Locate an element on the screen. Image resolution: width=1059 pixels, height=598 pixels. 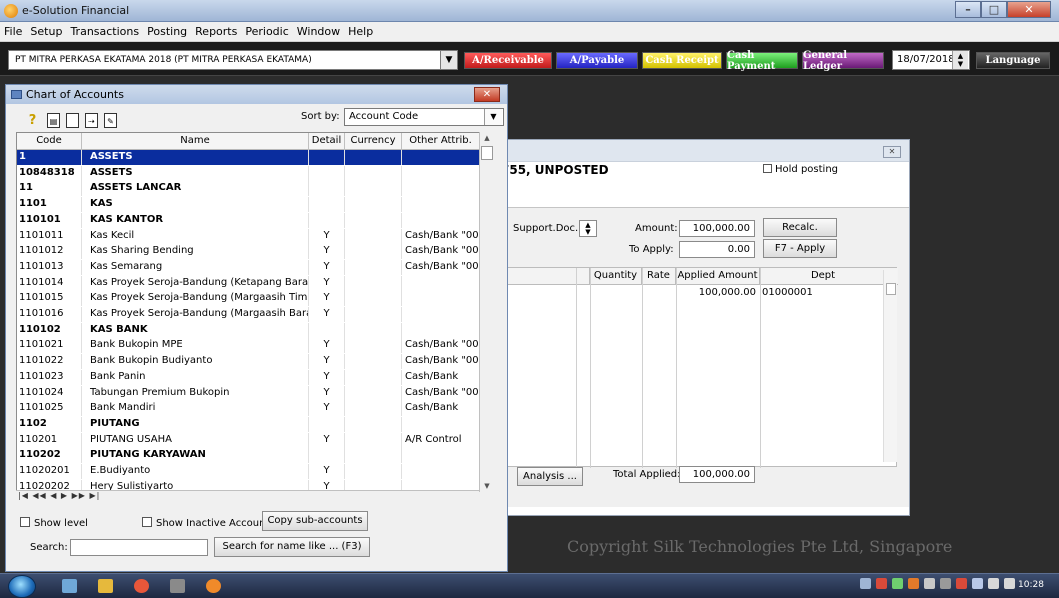
coa-close-button: ✕ is located at coordinates (487, 94).